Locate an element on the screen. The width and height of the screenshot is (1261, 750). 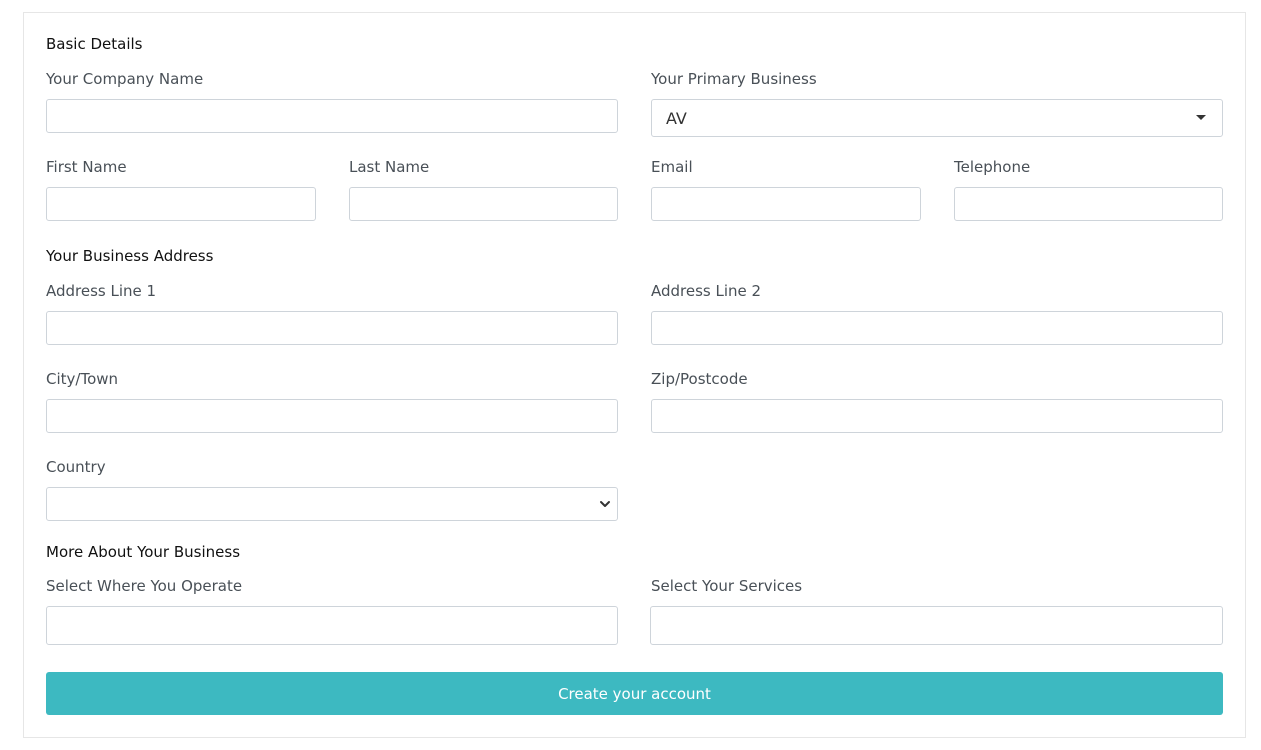
country-label: Country is located at coordinates (76, 467).